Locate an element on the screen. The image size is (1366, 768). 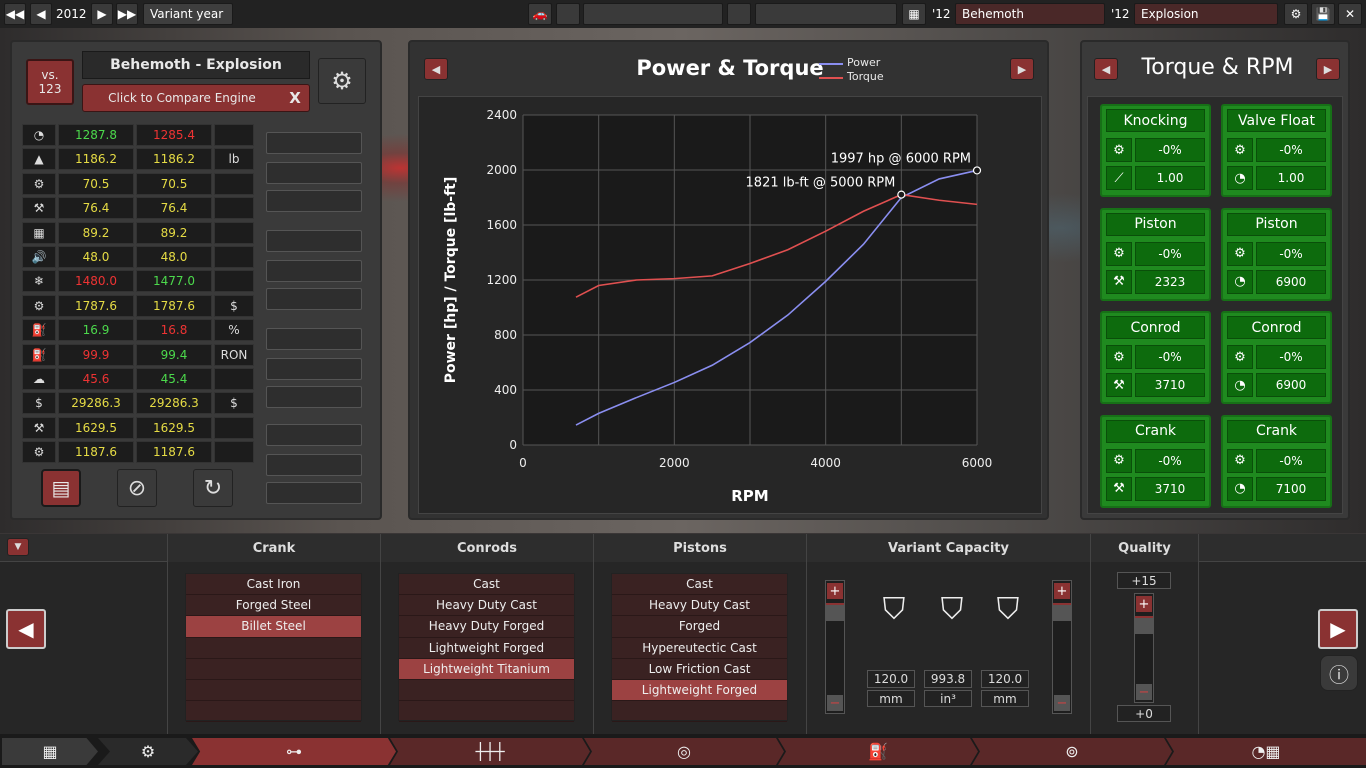
anvil-icon: ⚒ is located at coordinates (39, 427).